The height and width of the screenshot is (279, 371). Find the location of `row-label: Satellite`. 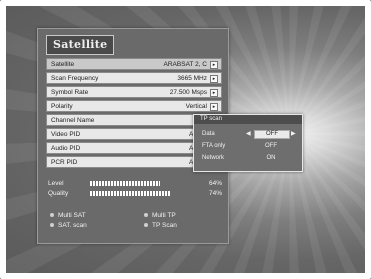

row-label: Satellite is located at coordinates (63, 64).